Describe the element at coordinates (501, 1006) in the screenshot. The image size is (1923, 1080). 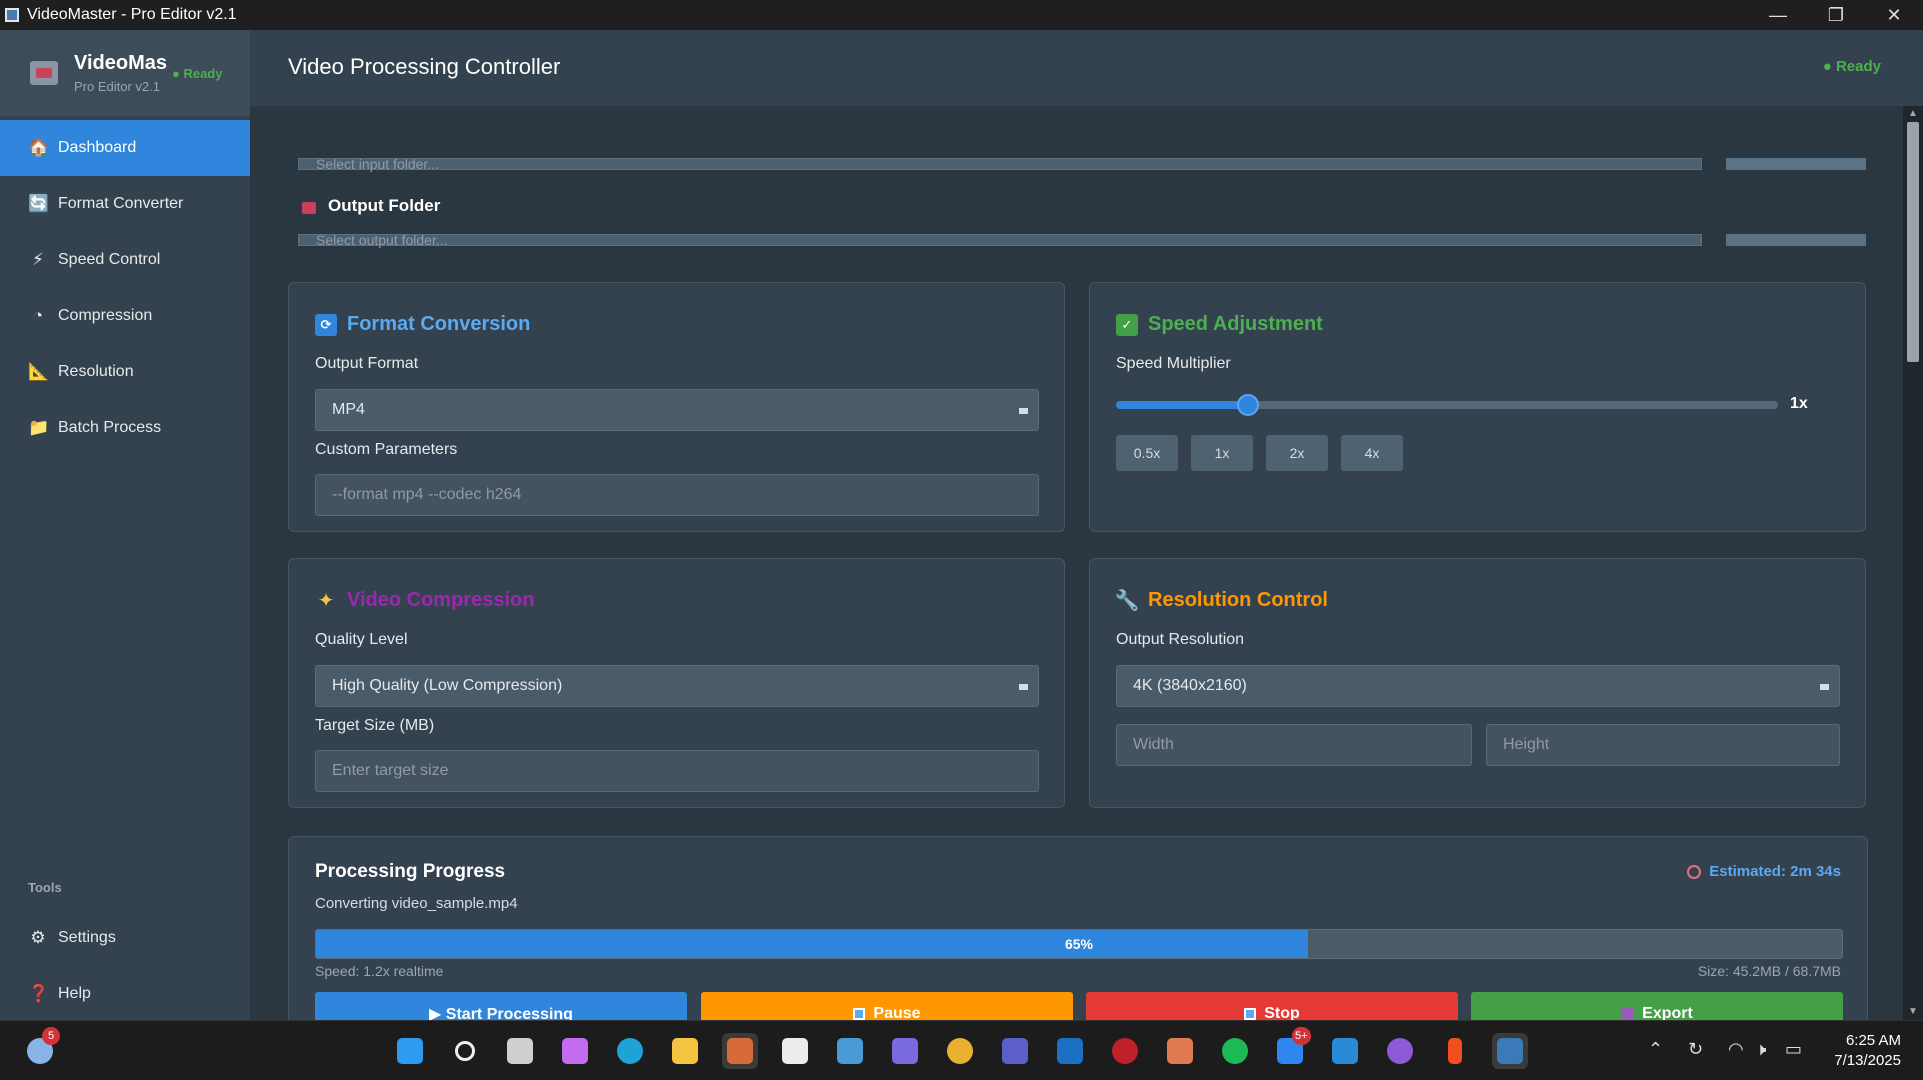
I see `start-processing-button: ▶ Start Processing` at that location.